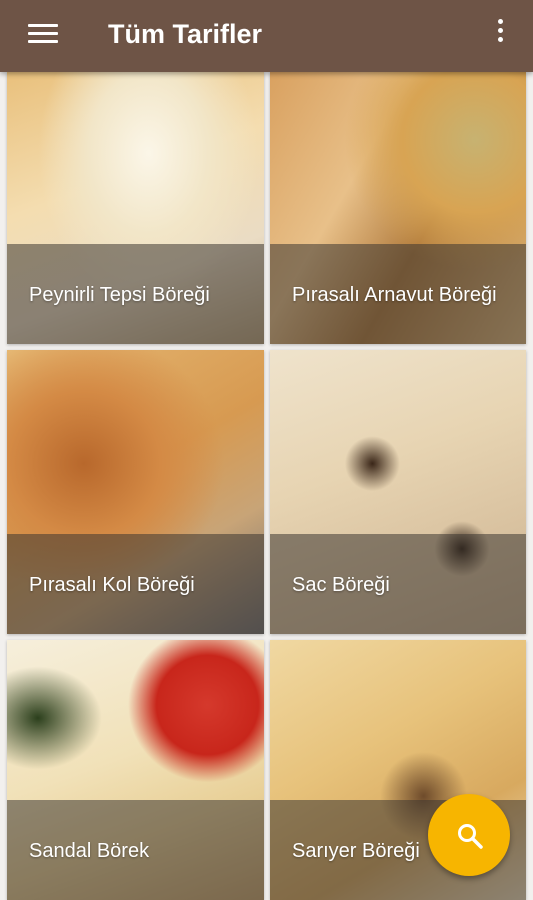 This screenshot has height=900, width=533. Describe the element at coordinates (394, 295) in the screenshot. I see `recipe-title: Pırasalı Arnavut Böreği` at that location.